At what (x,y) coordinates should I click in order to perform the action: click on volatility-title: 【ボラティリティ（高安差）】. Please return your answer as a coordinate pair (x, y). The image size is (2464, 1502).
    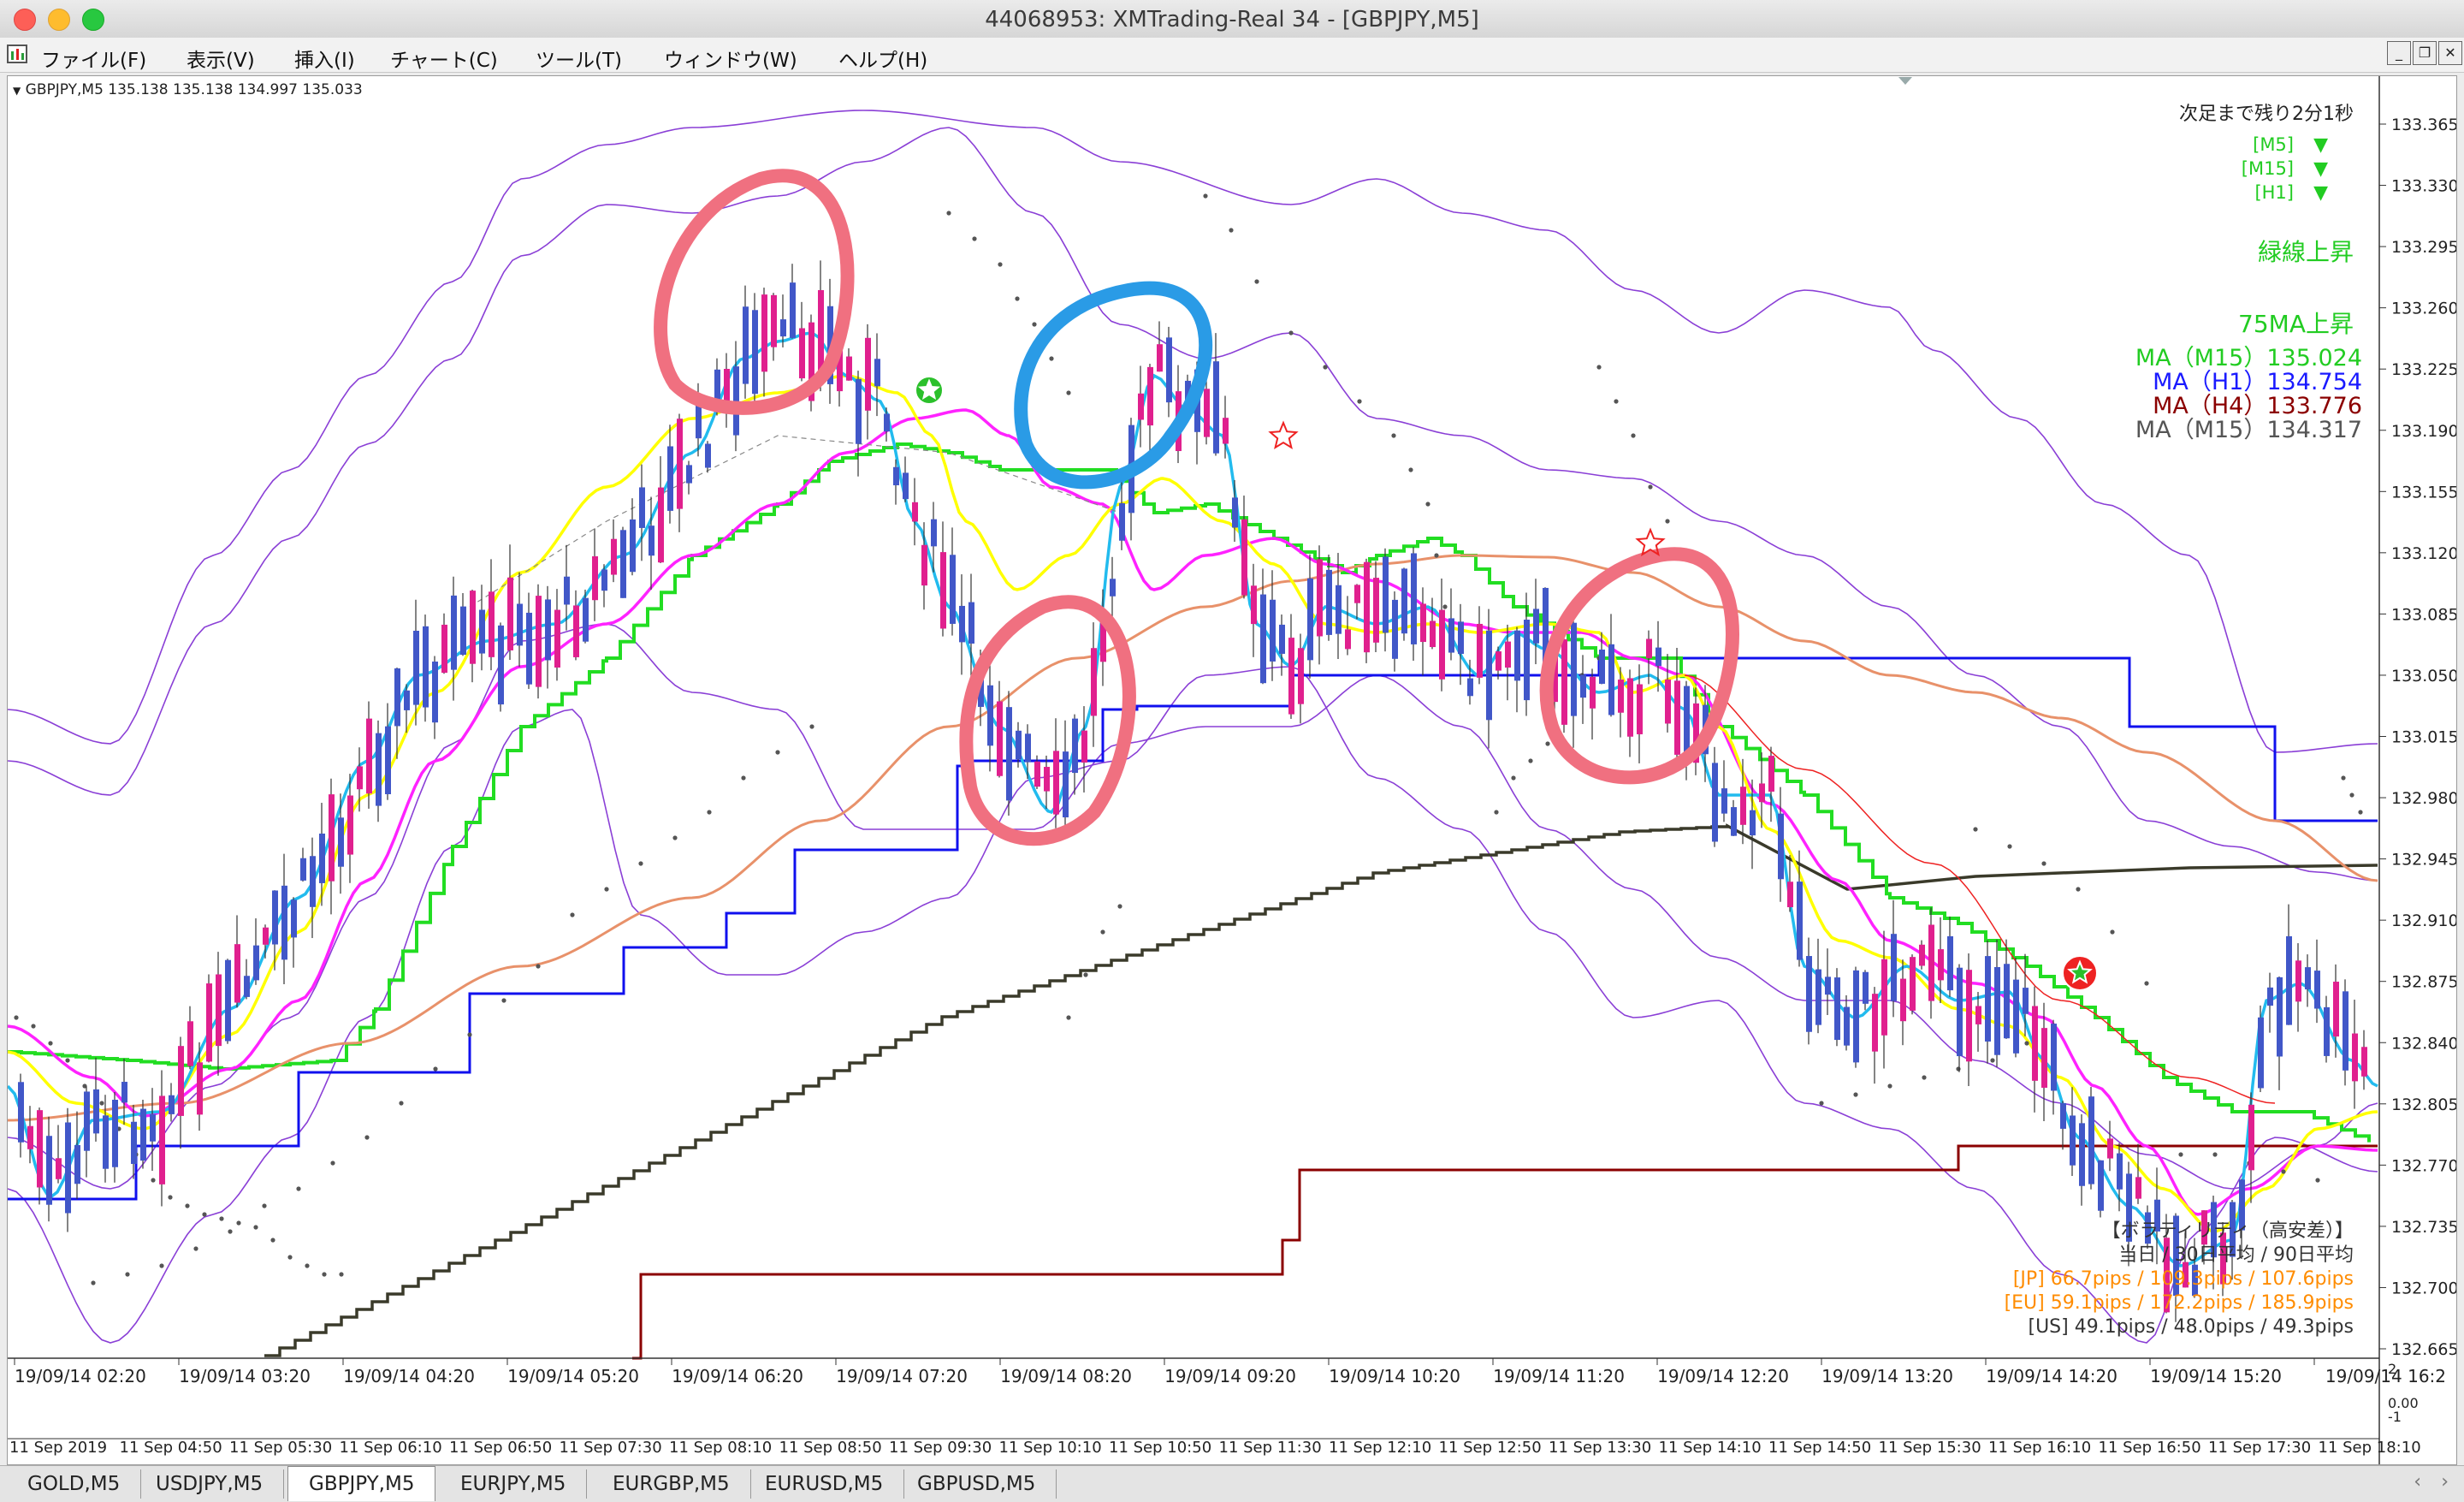
    Looking at the image, I should click on (2227, 1231).